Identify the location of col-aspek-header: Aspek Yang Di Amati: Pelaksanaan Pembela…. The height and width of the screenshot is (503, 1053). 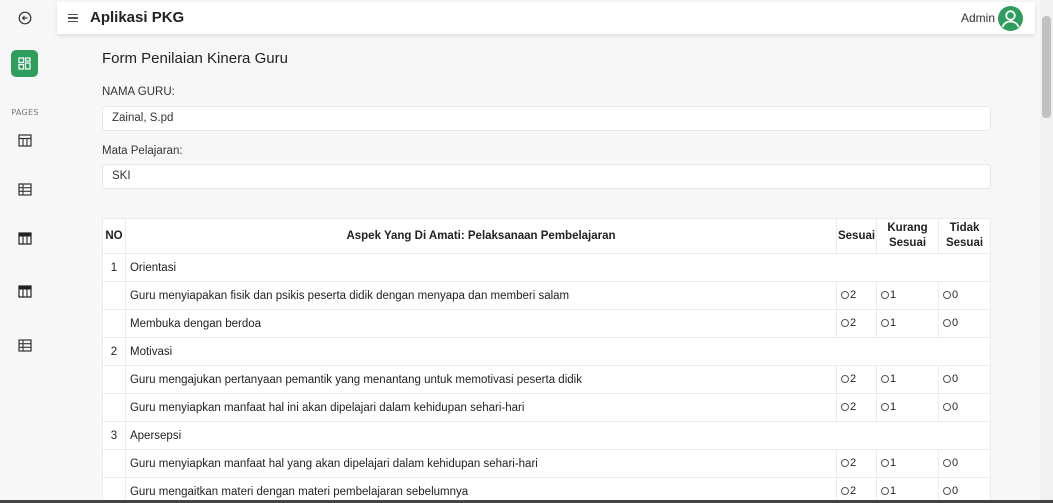
(481, 236).